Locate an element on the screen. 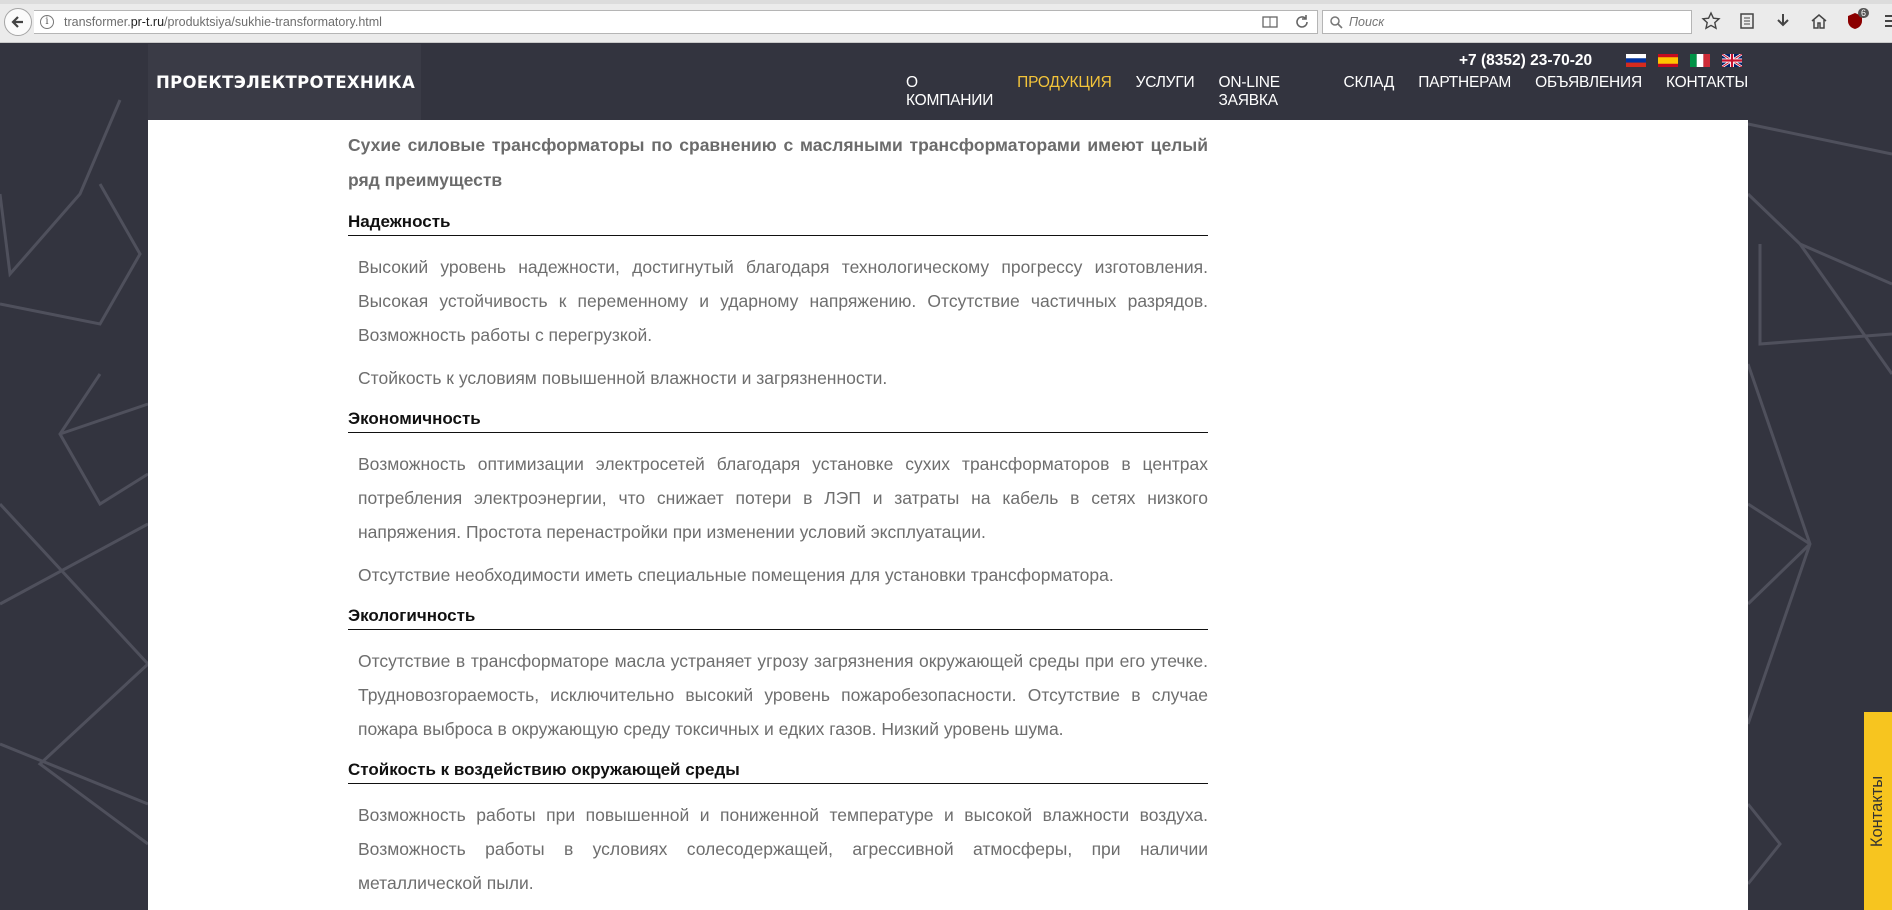 This screenshot has width=1892, height=910. contacts-side-tab: Контакты is located at coordinates (1878, 811).